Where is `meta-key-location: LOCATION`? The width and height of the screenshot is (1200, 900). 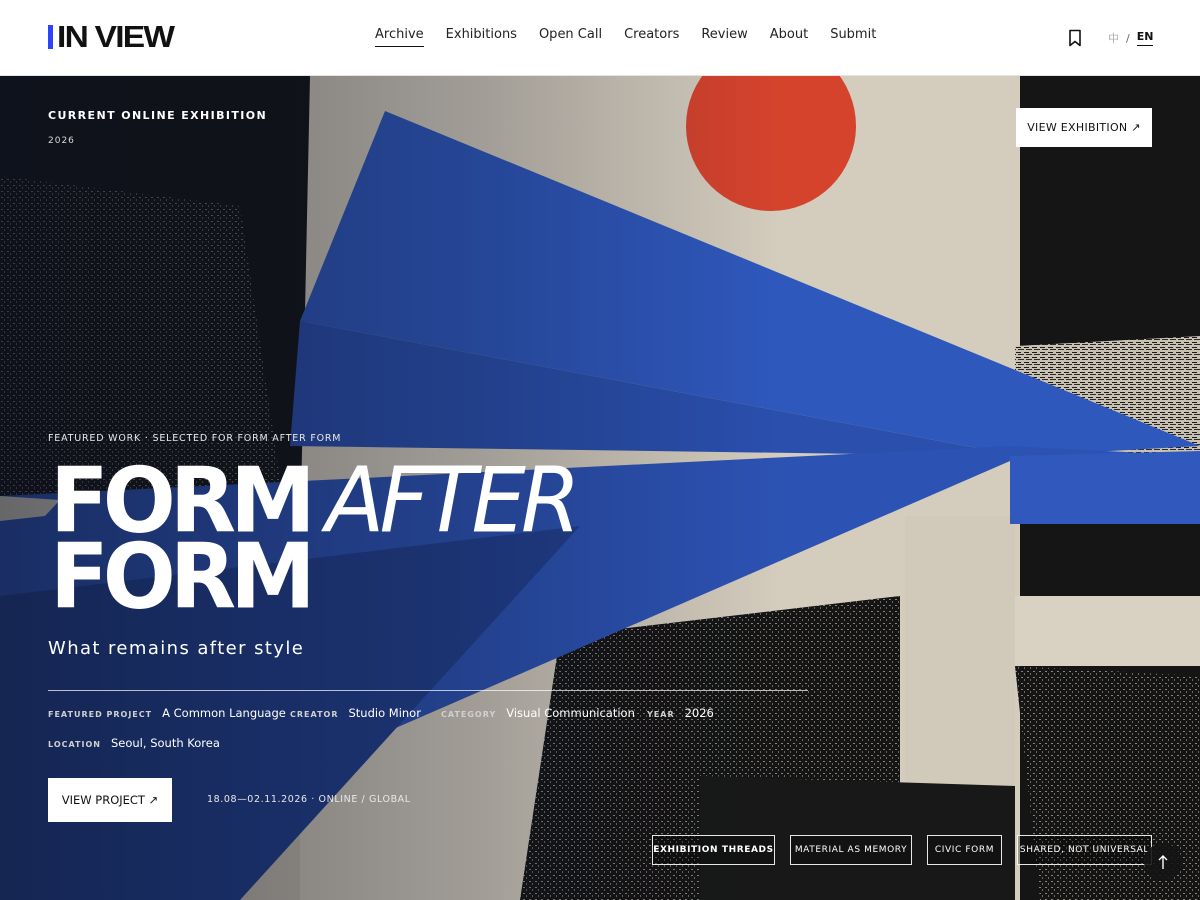 meta-key-location: LOCATION is located at coordinates (74, 744).